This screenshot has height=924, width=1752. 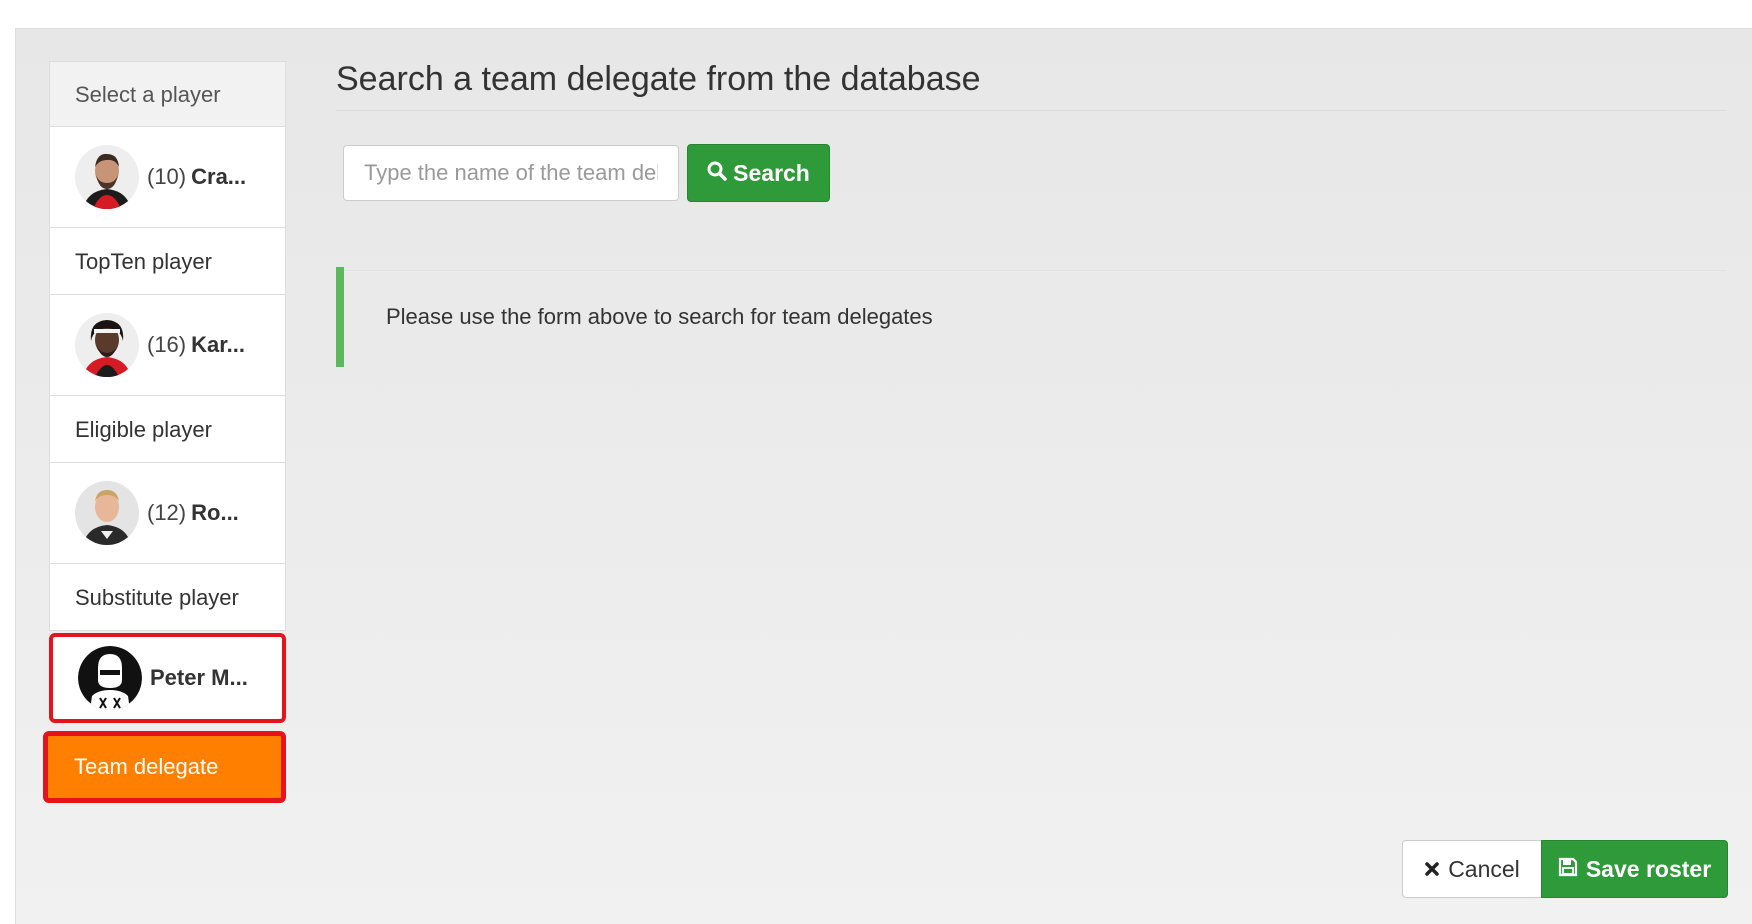 What do you see at coordinates (167, 261) in the screenshot?
I see `section-label-topten: TopTen player` at bounding box center [167, 261].